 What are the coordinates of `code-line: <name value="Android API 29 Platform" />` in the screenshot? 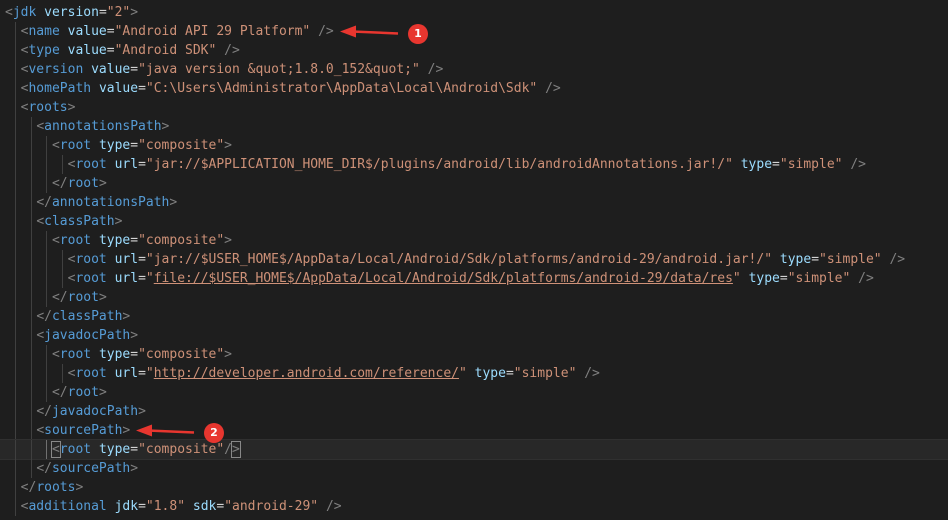 It's located at (474, 31).